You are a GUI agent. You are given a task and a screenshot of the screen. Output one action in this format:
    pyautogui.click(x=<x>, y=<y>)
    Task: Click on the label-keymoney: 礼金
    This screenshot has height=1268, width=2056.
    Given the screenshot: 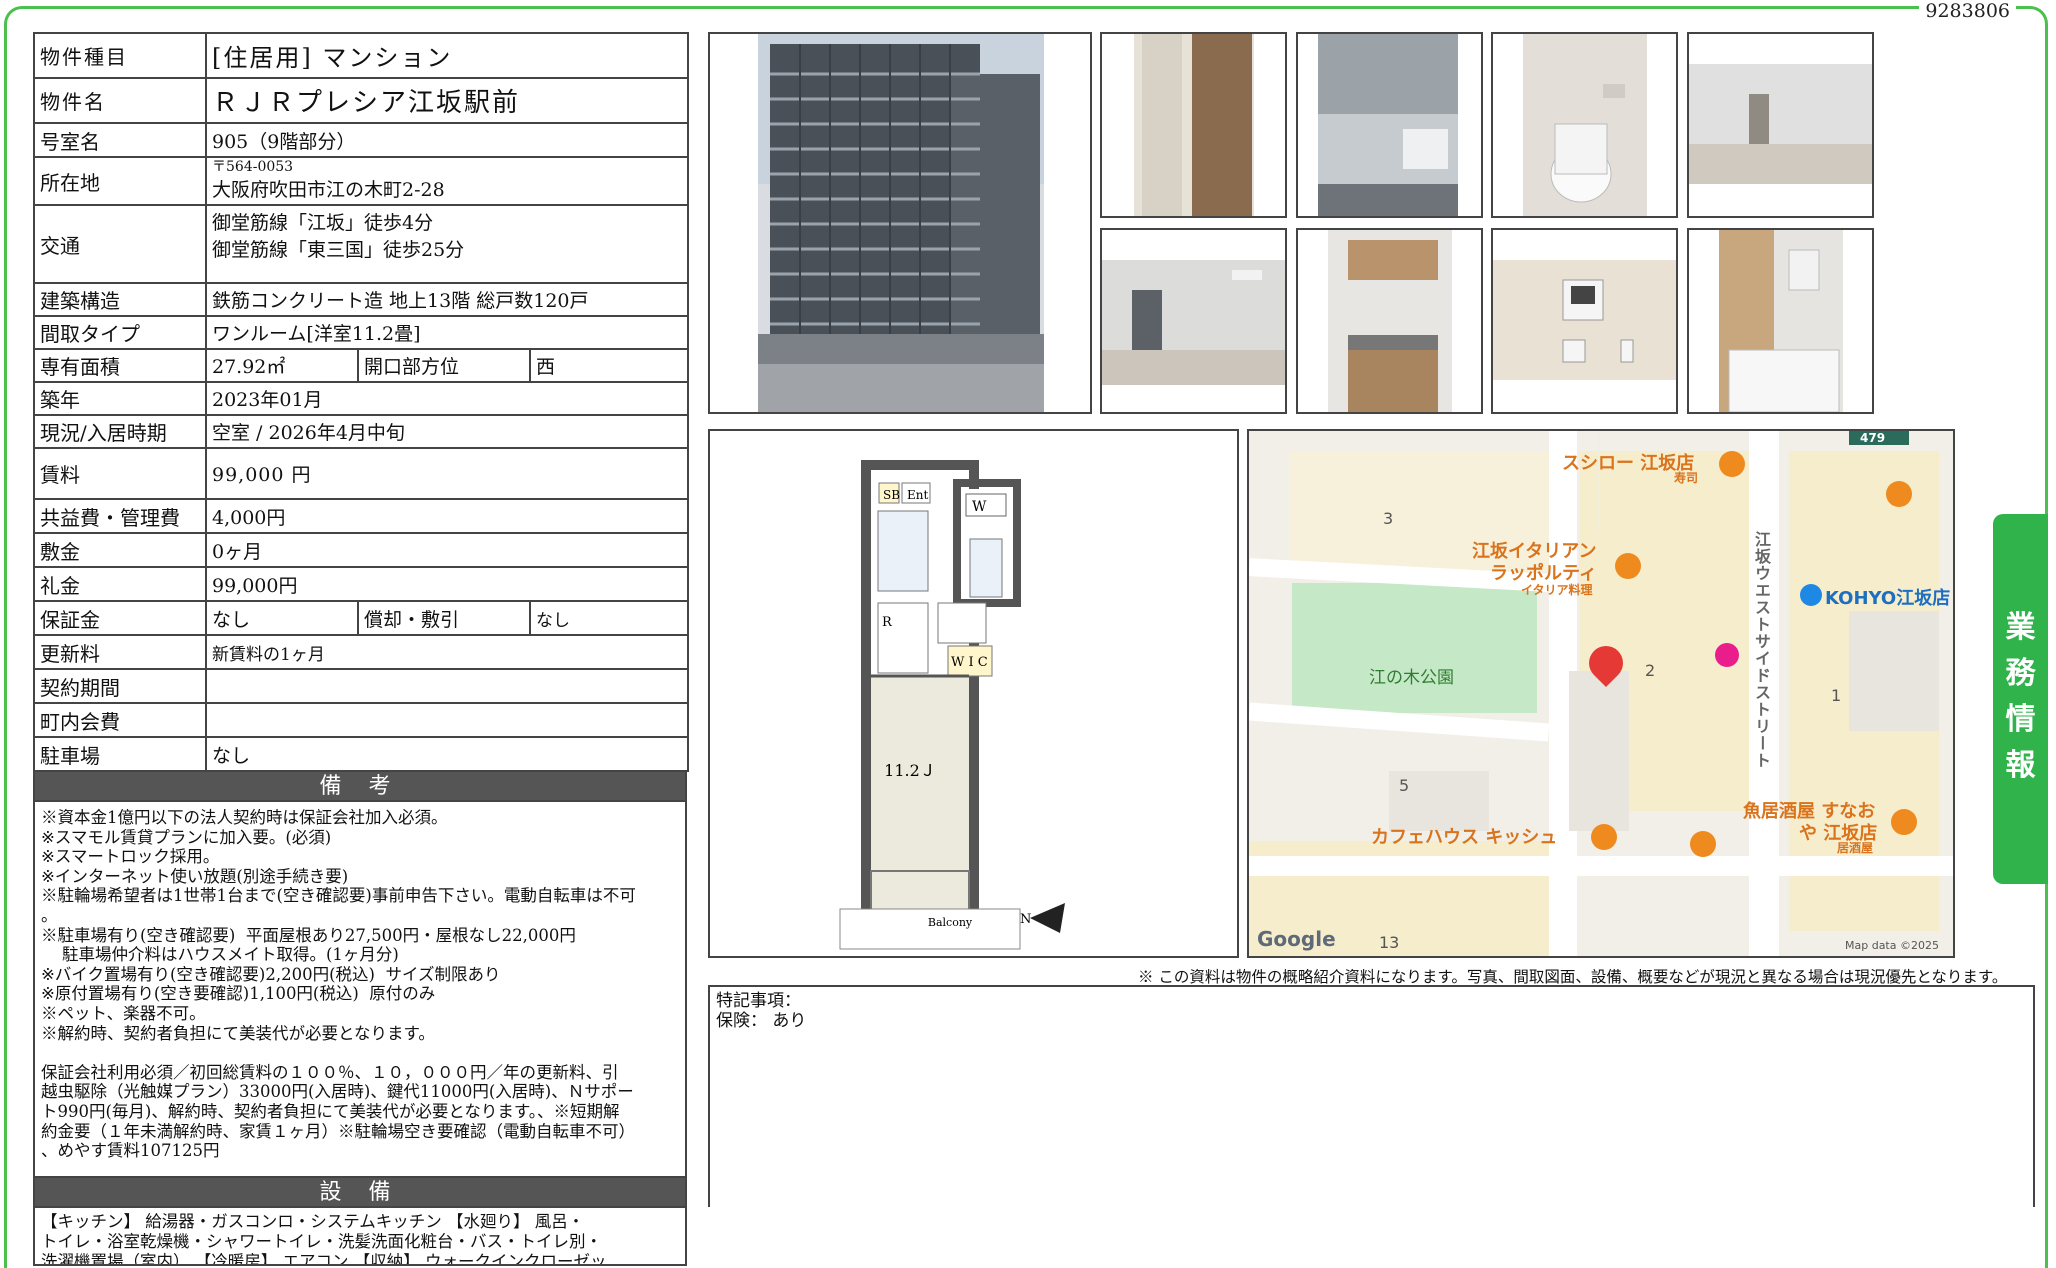 What is the action you would take?
    pyautogui.click(x=120, y=584)
    